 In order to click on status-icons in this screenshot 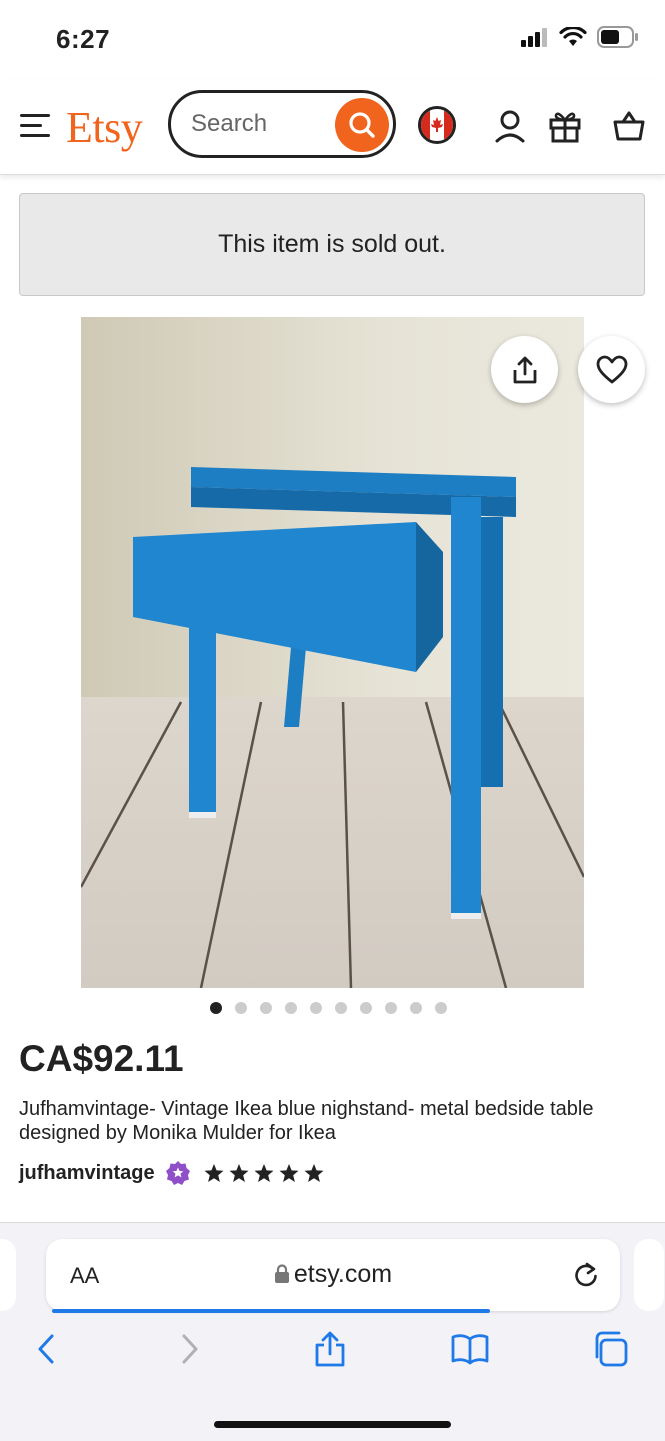, I will do `click(580, 37)`.